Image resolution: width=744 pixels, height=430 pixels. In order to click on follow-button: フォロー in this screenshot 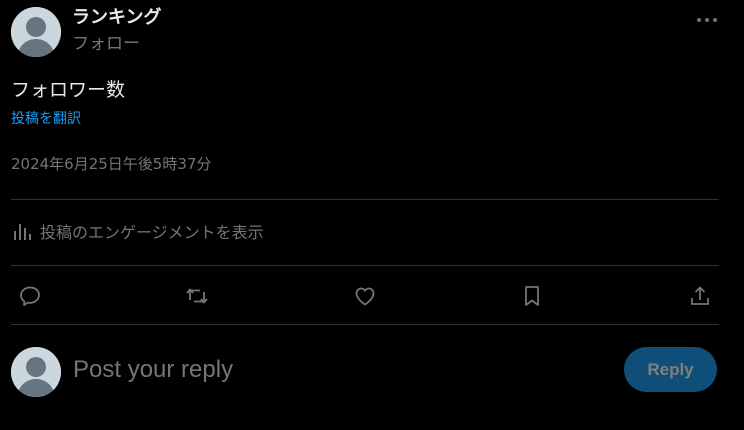, I will do `click(106, 44)`.